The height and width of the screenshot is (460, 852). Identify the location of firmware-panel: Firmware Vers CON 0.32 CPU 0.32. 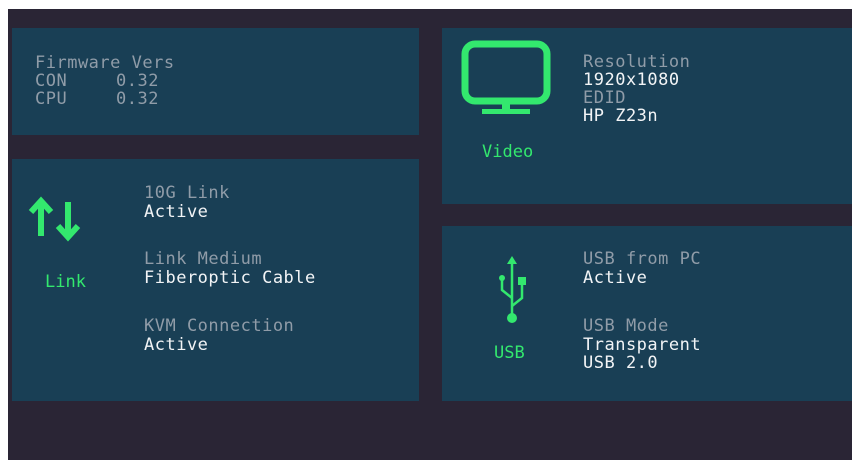
(215, 81).